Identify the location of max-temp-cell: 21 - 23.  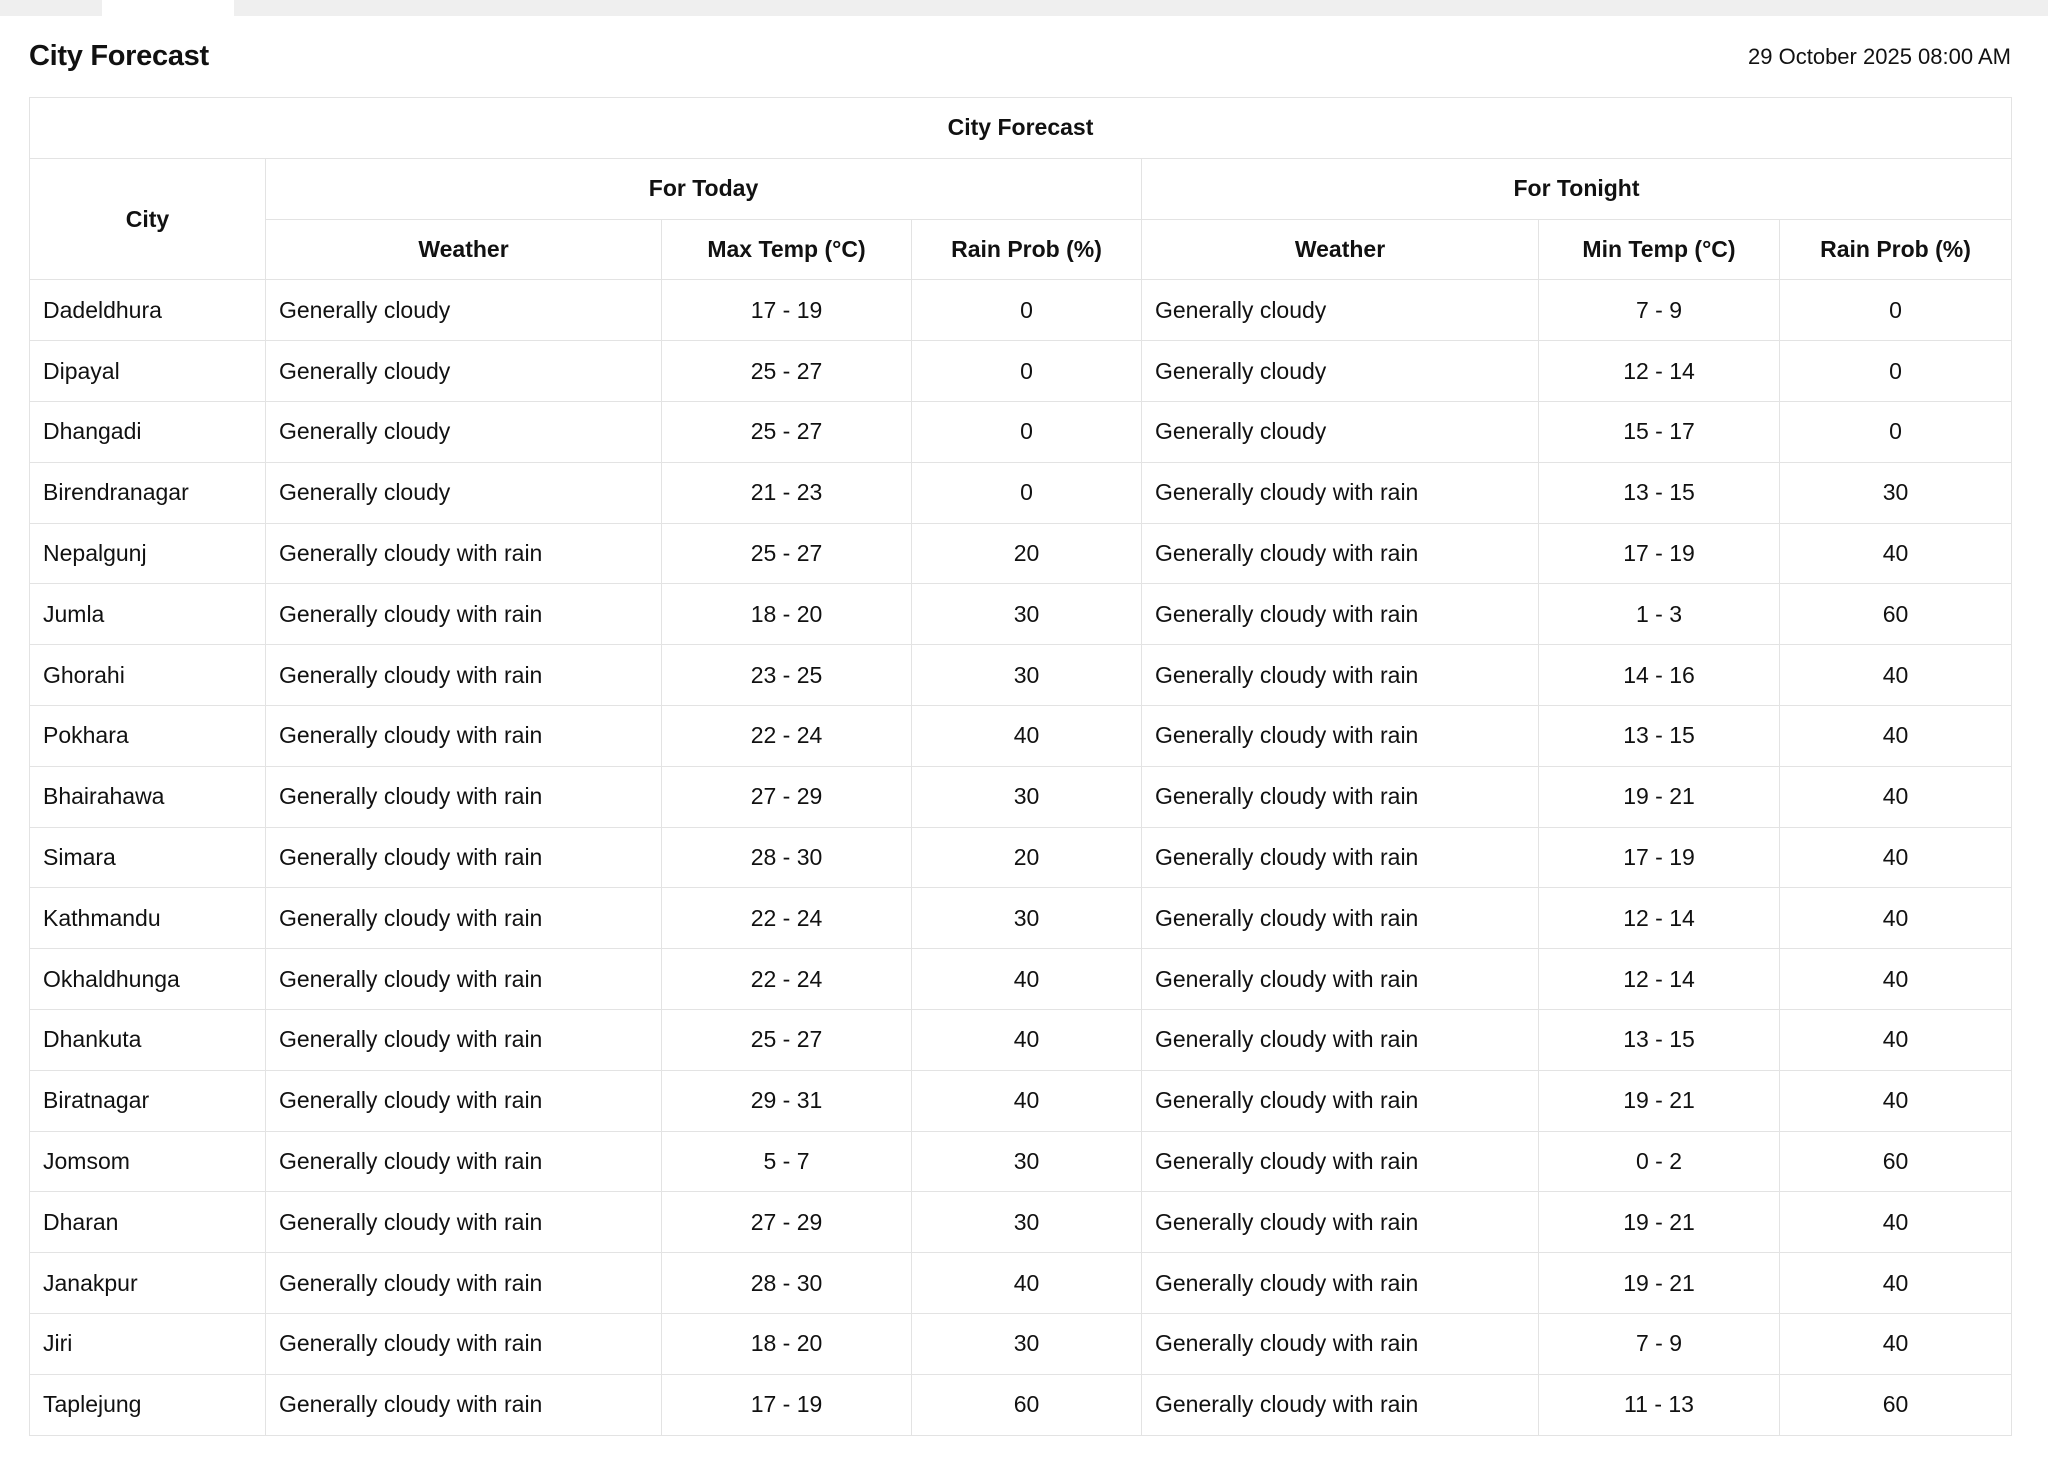
(786, 492).